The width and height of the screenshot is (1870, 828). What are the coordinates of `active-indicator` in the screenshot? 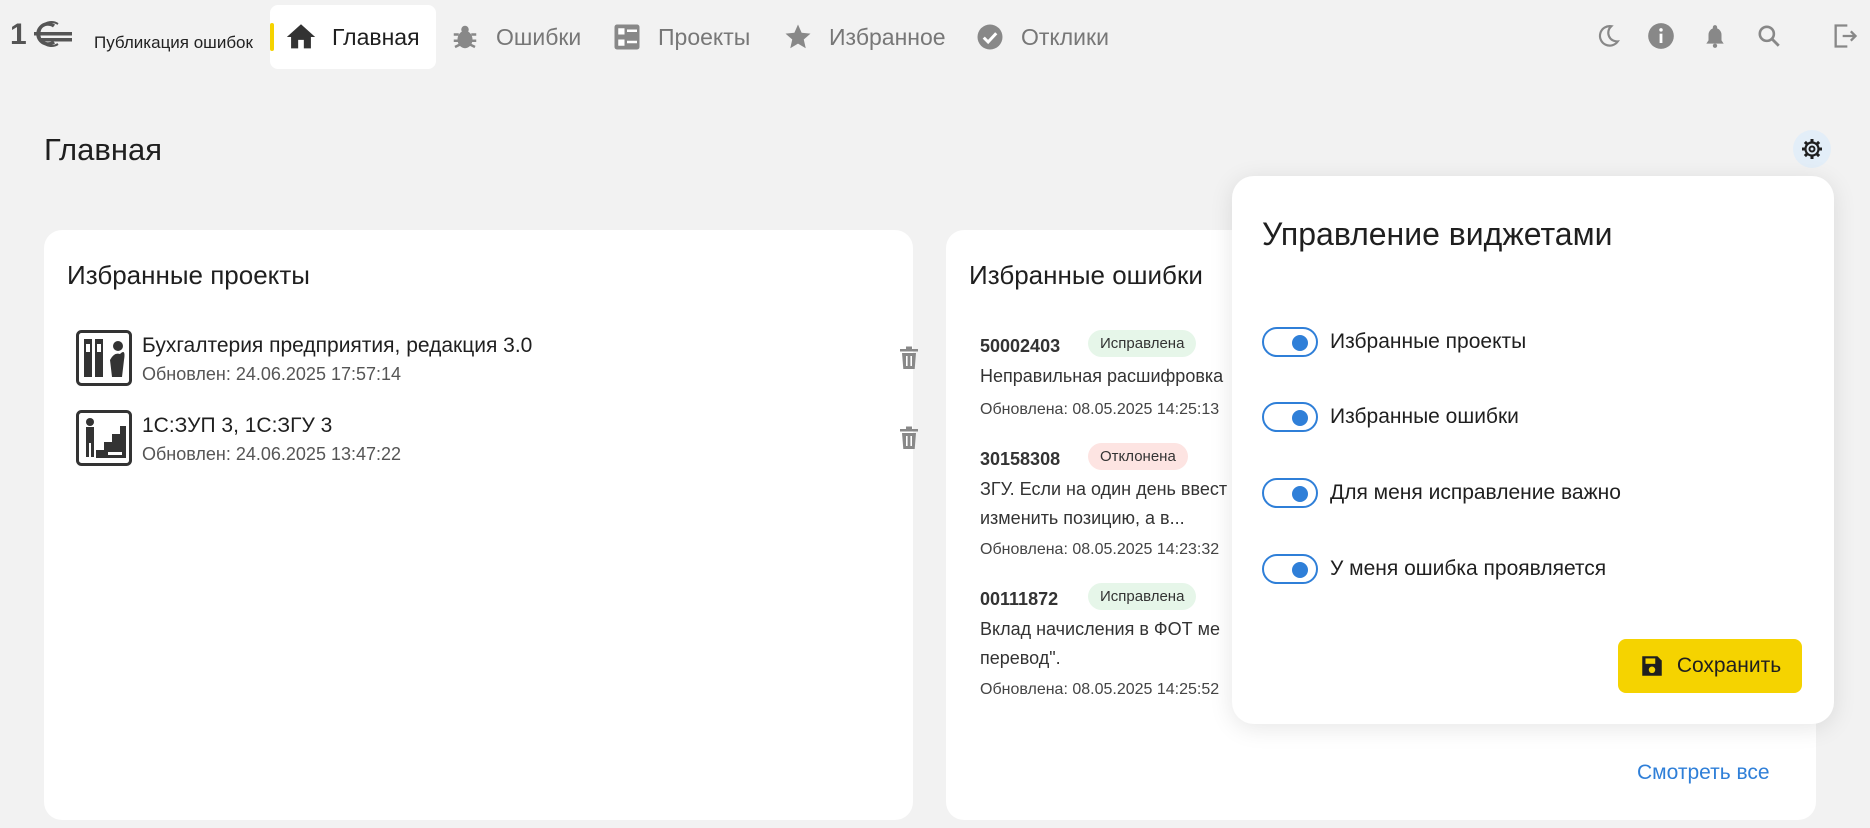 It's located at (272, 37).